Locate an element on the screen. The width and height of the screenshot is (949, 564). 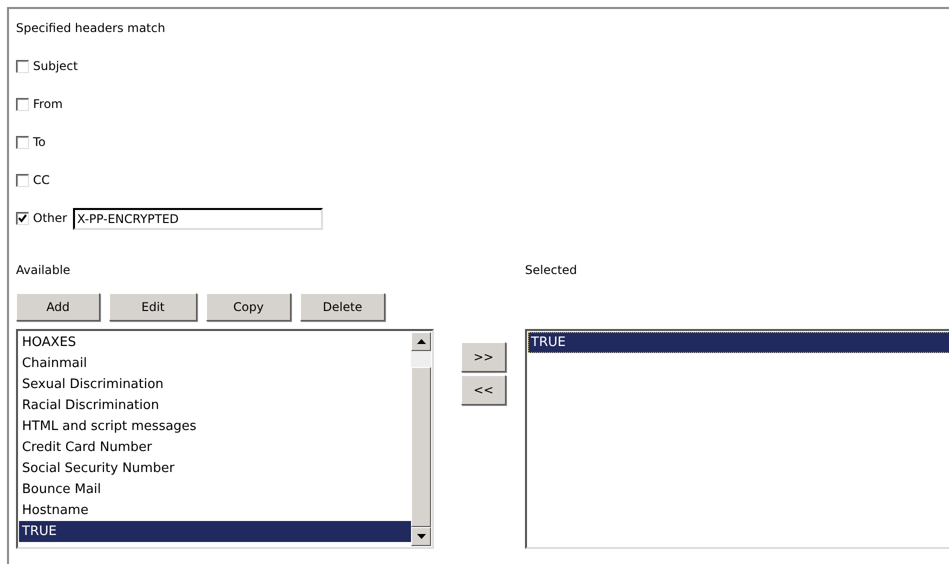
action-button: Delete is located at coordinates (342, 307).